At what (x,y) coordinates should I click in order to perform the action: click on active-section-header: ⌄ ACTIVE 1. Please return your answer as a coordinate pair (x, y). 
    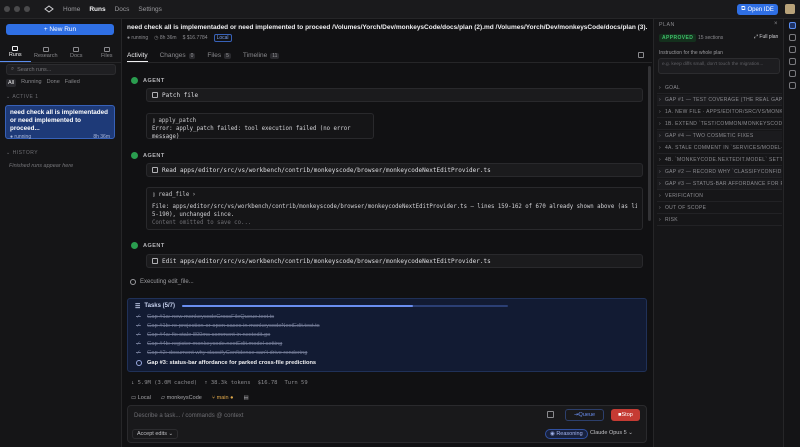
    Looking at the image, I should click on (22, 97).